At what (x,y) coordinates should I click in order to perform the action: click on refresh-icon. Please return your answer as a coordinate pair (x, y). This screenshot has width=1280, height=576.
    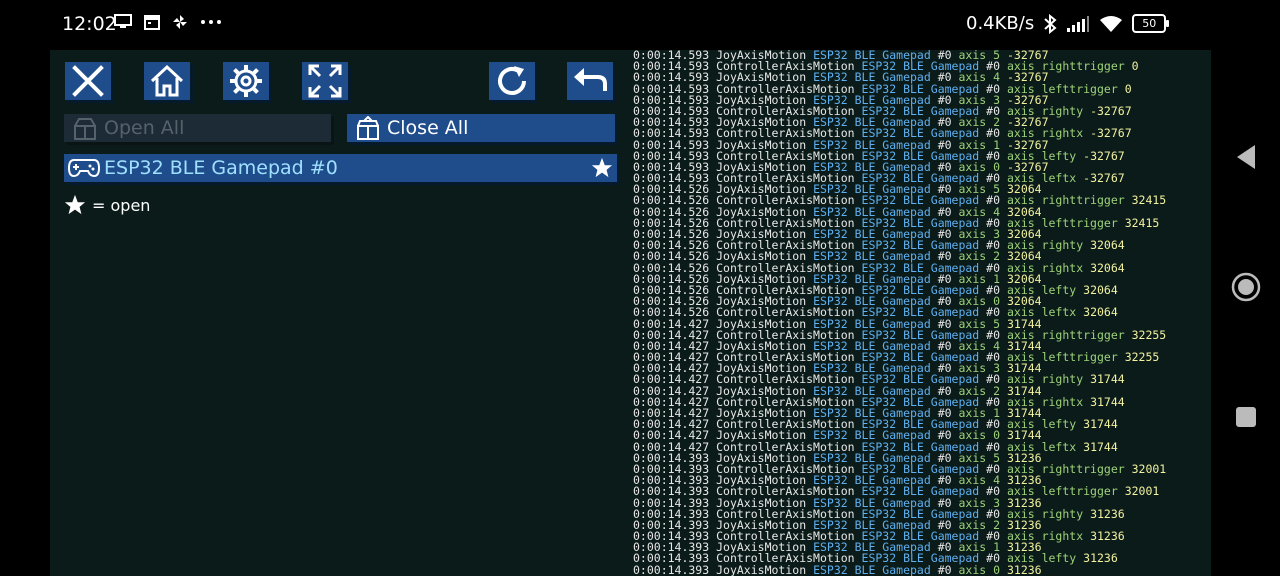
    Looking at the image, I should click on (512, 80).